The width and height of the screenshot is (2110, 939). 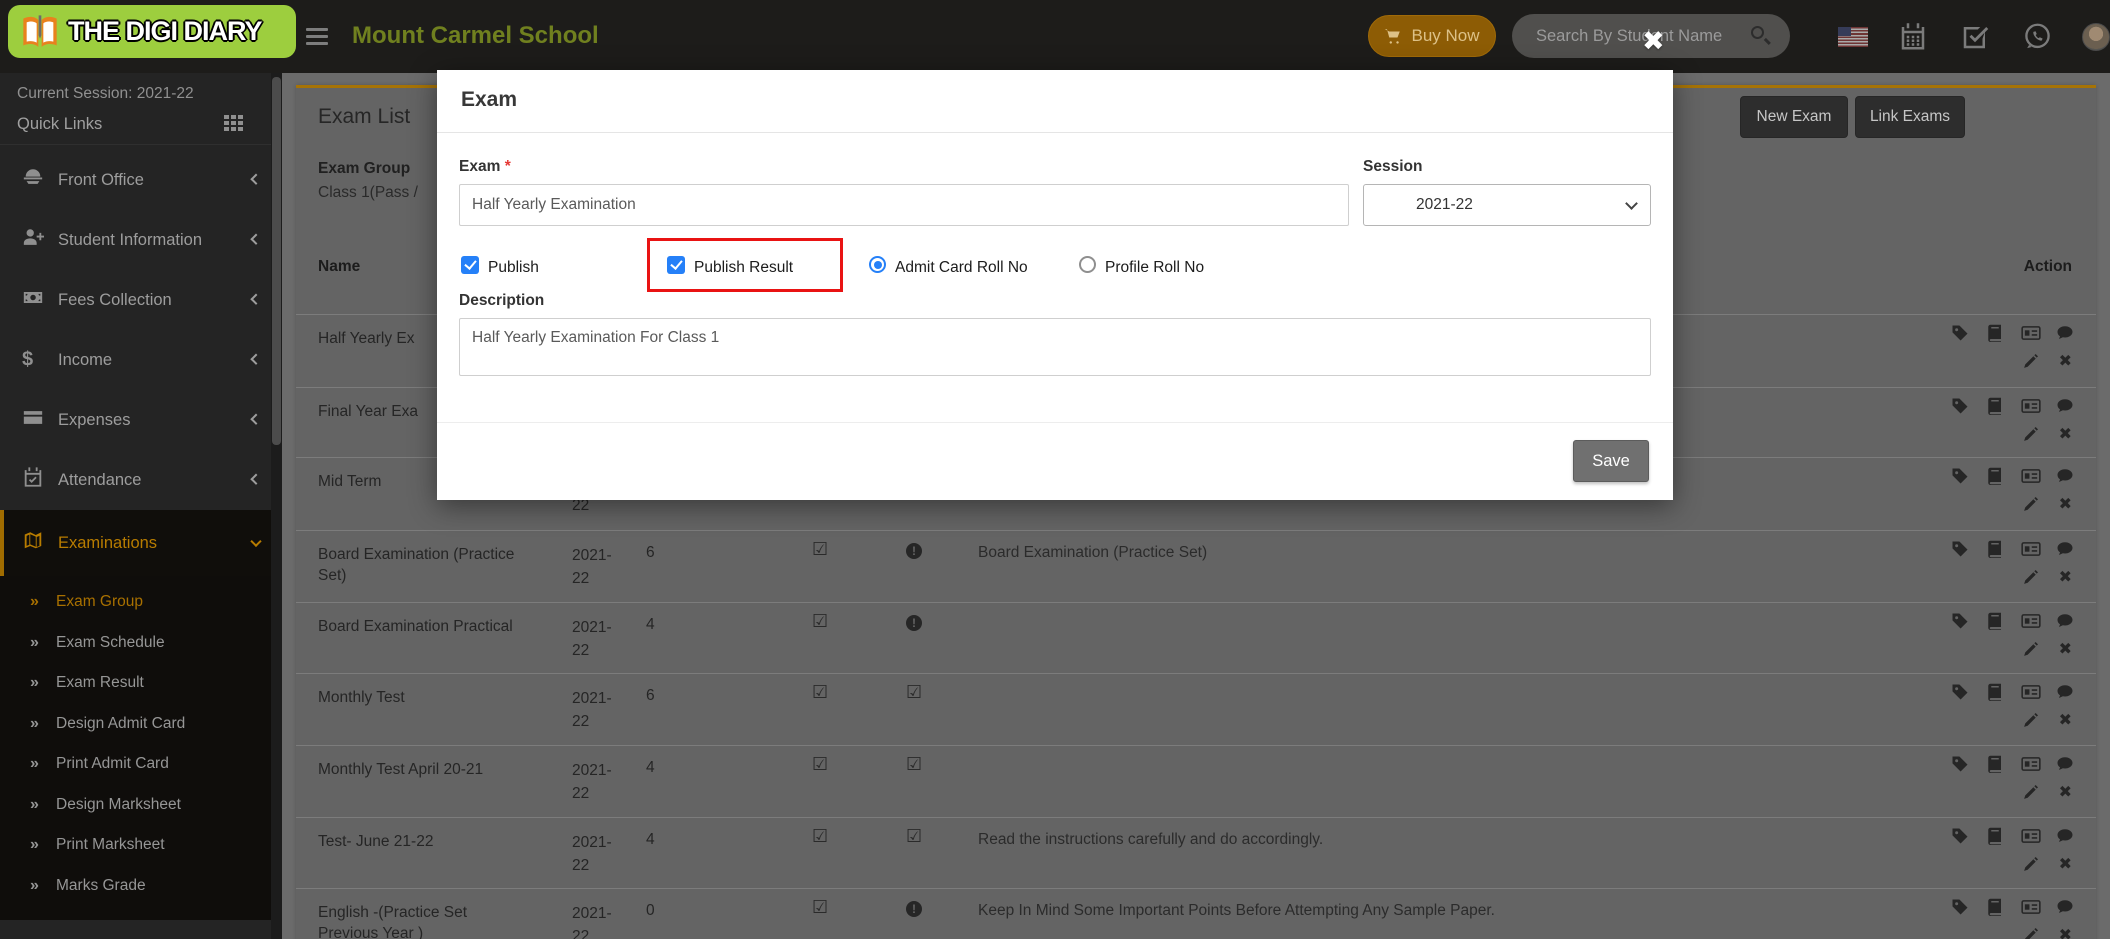 What do you see at coordinates (141, 845) in the screenshot?
I see `submenu-item-print-marksheet: » Print Marksheet` at bounding box center [141, 845].